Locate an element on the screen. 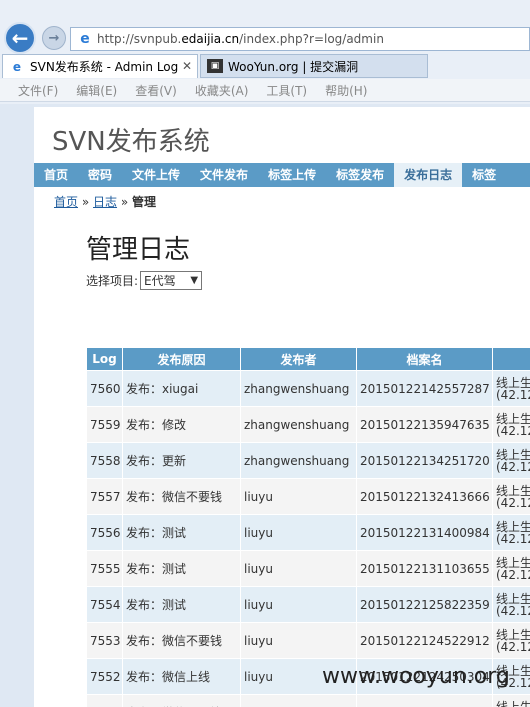 The height and width of the screenshot is (707, 530). cell-log-id: 7554 is located at coordinates (104, 604).